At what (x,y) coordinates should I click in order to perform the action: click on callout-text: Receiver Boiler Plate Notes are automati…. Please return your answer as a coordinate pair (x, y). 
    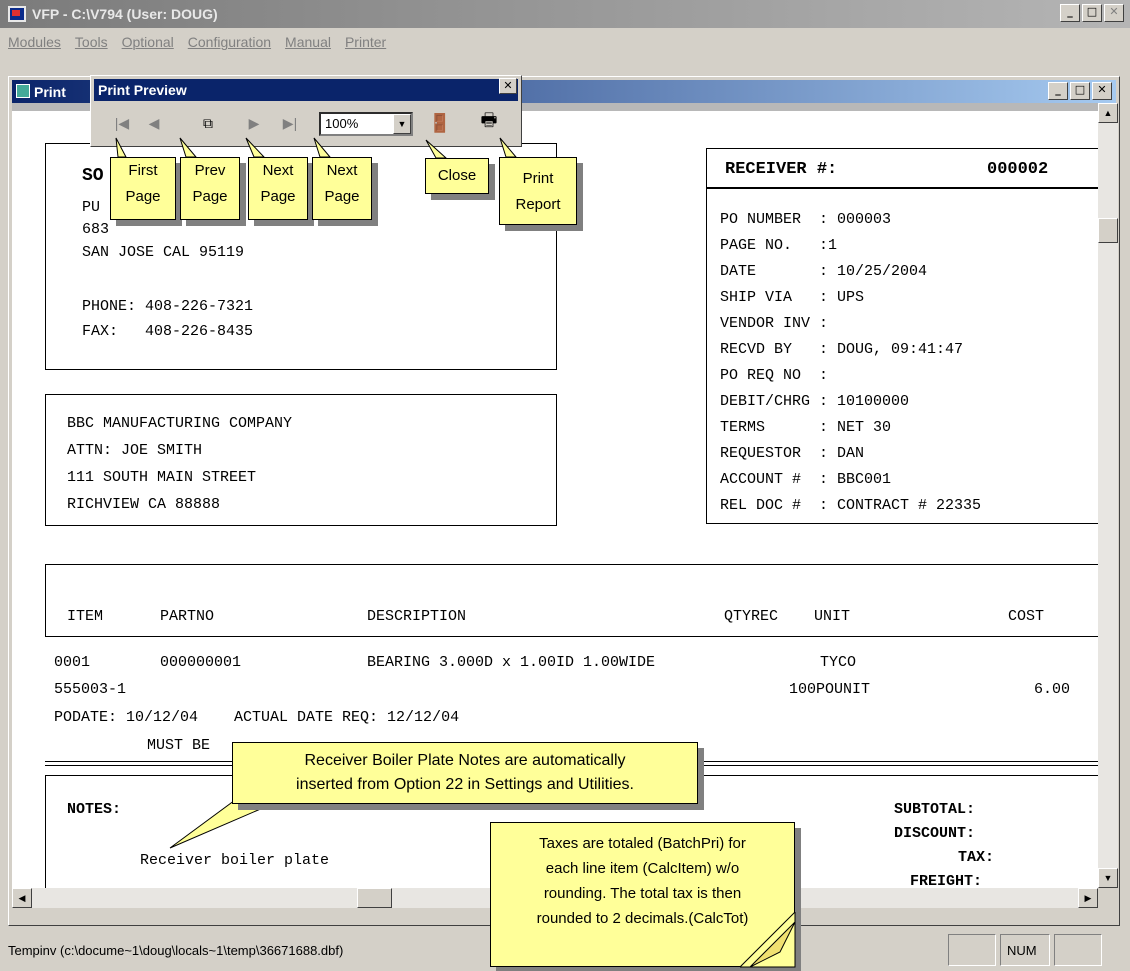
    Looking at the image, I should click on (465, 760).